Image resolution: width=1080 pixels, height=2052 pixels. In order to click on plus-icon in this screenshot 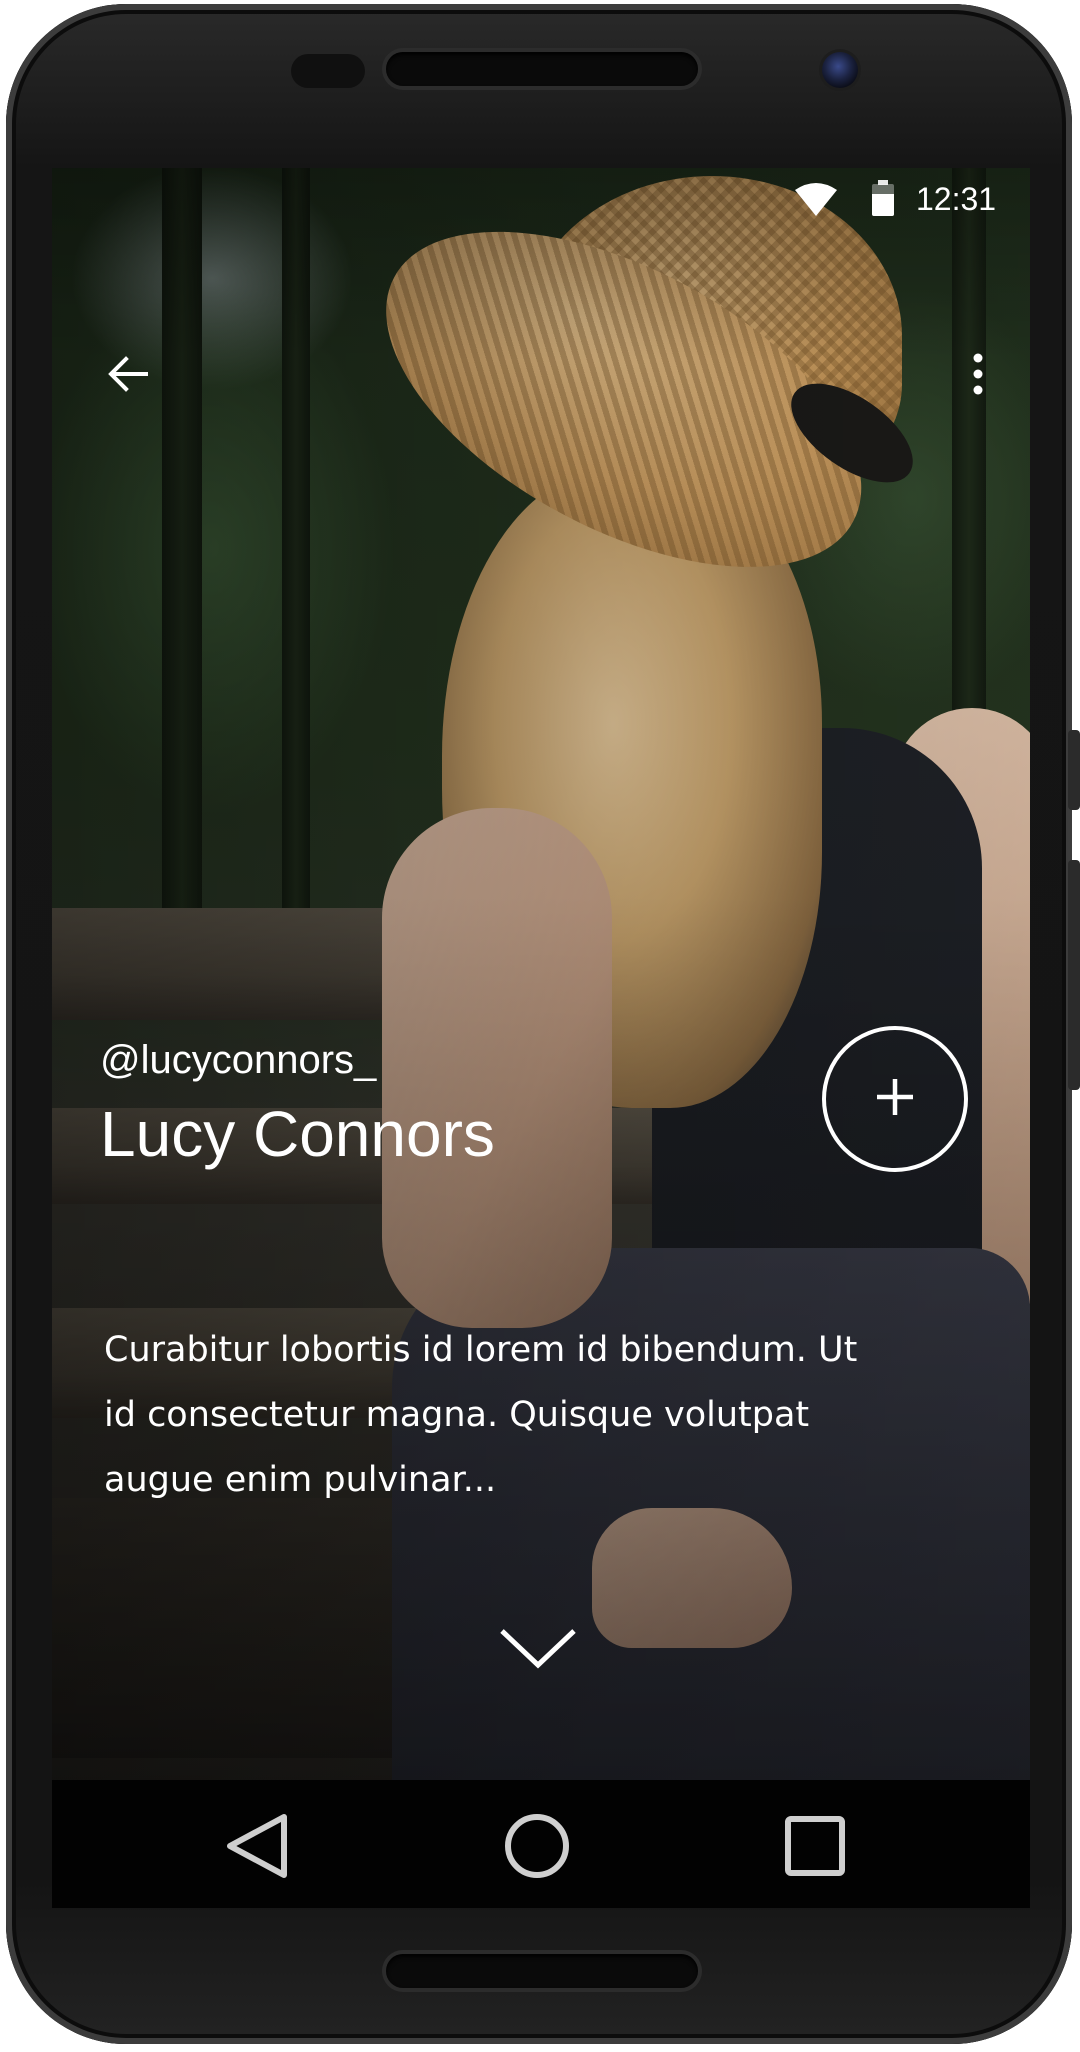, I will do `click(895, 1099)`.